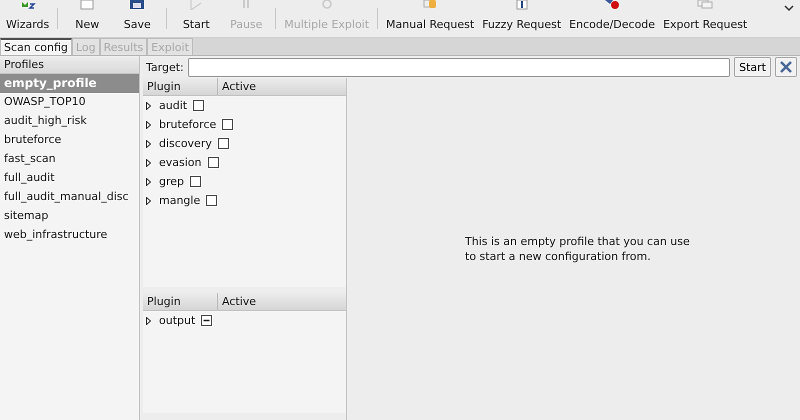  I want to click on toolbar-button: Wizards, so click(28, 18).